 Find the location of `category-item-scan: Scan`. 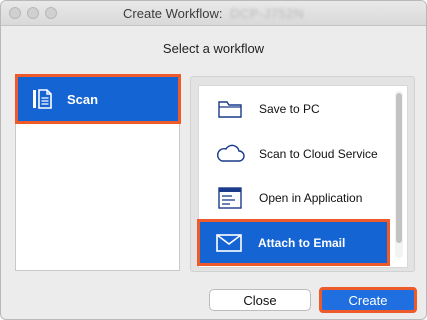

category-item-scan: Scan is located at coordinates (98, 99).